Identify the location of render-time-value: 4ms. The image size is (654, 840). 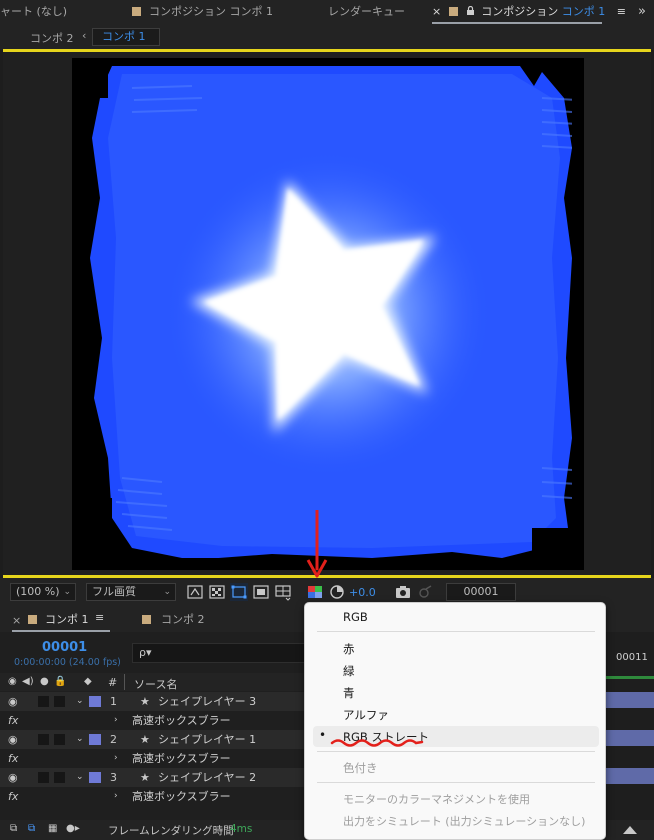
(241, 829).